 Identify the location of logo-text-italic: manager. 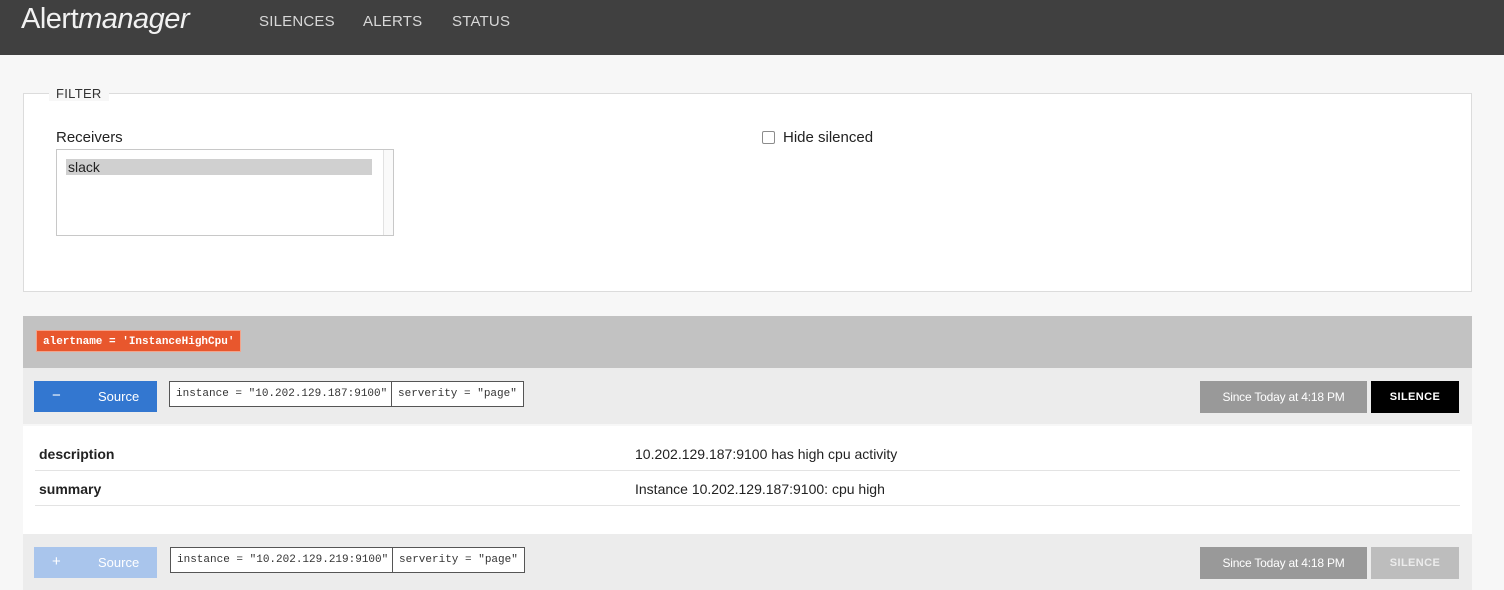
(134, 19).